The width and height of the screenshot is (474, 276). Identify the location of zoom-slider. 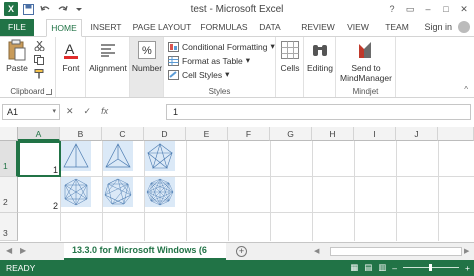
(431, 267).